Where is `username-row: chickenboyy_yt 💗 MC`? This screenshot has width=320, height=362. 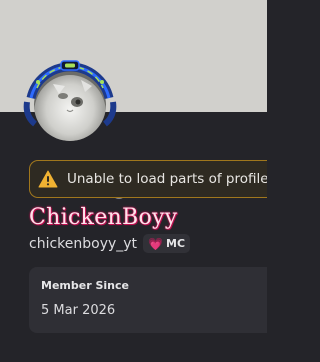 username-row: chickenboyy_yt 💗 MC is located at coordinates (110, 243).